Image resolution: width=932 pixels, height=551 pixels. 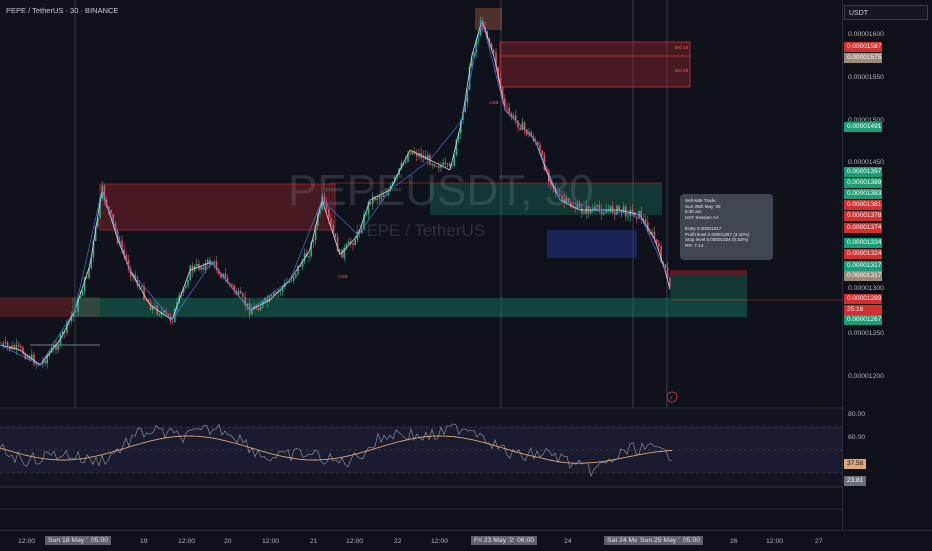 What do you see at coordinates (863, 243) in the screenshot?
I see `price-label: 0.00001334` at bounding box center [863, 243].